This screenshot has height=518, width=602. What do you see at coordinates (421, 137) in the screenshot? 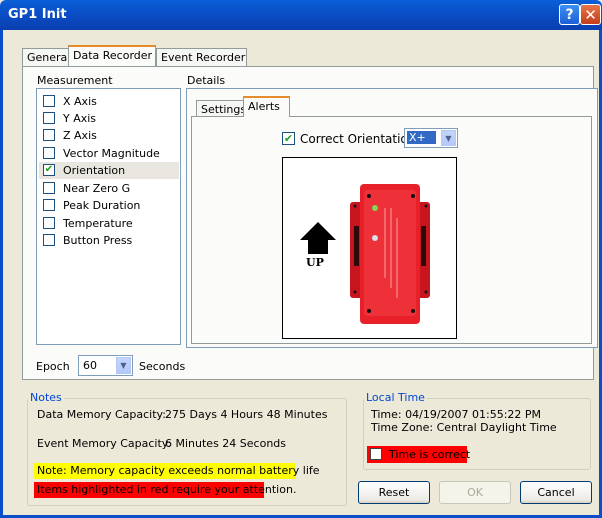
I see `orientation-value: X+` at bounding box center [421, 137].